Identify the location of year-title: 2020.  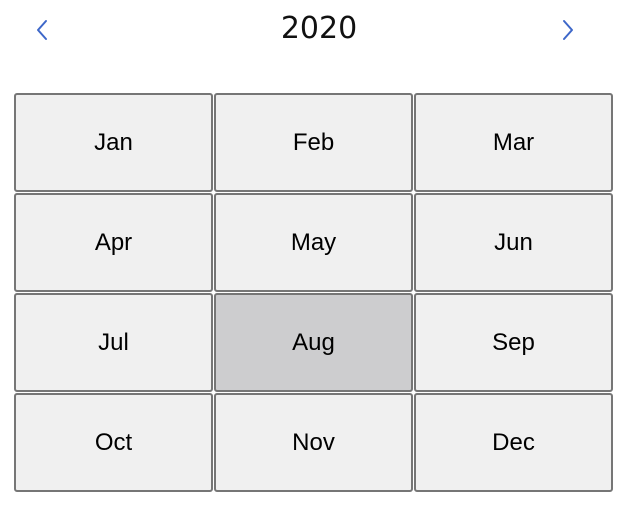
(319, 28).